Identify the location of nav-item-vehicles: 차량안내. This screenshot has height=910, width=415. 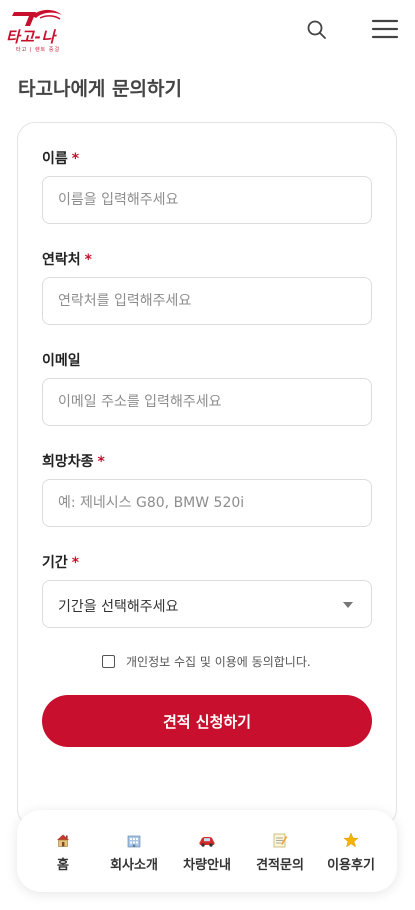
(207, 851).